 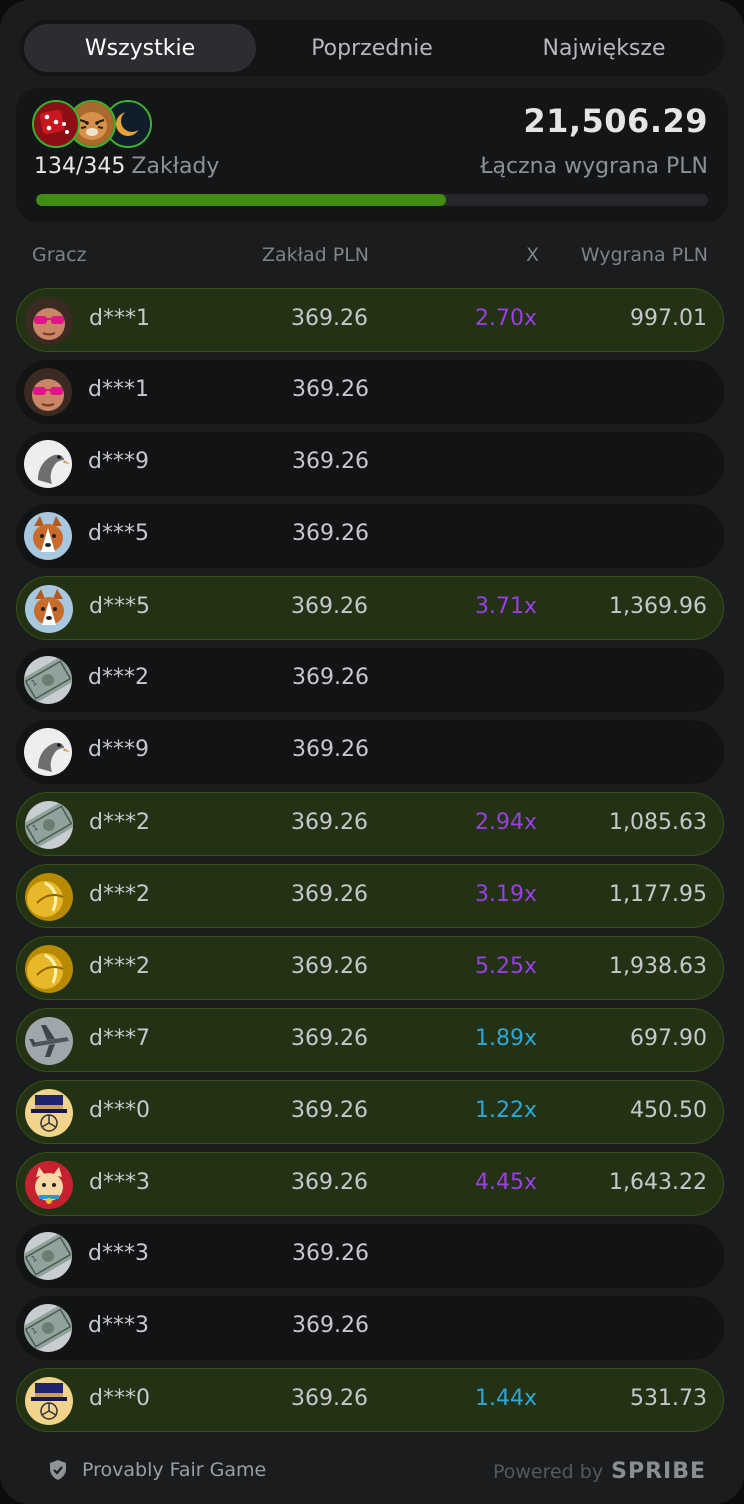 I want to click on tab-previous: Poprzednie, so click(x=372, y=48).